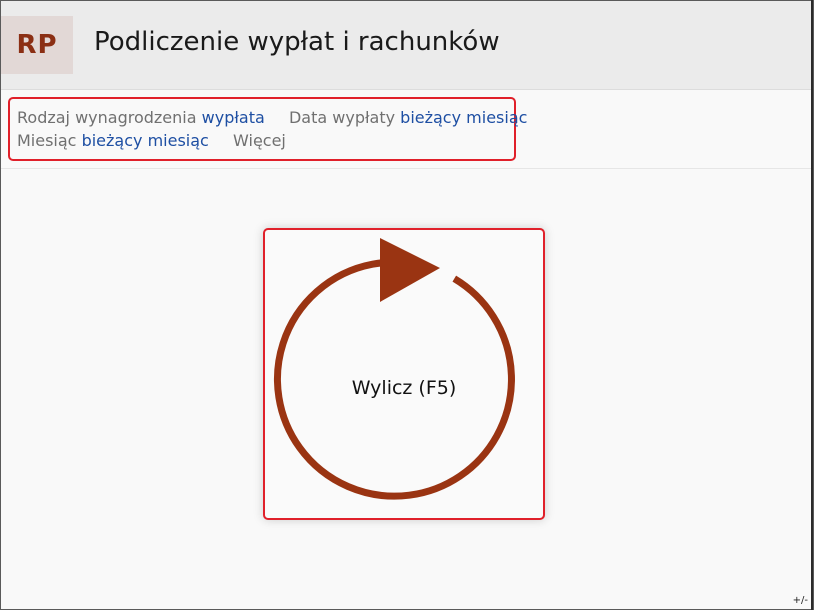 The image size is (814, 610). Describe the element at coordinates (297, 42) in the screenshot. I see `page-title: Podliczenie wypłat i rachunków` at that location.